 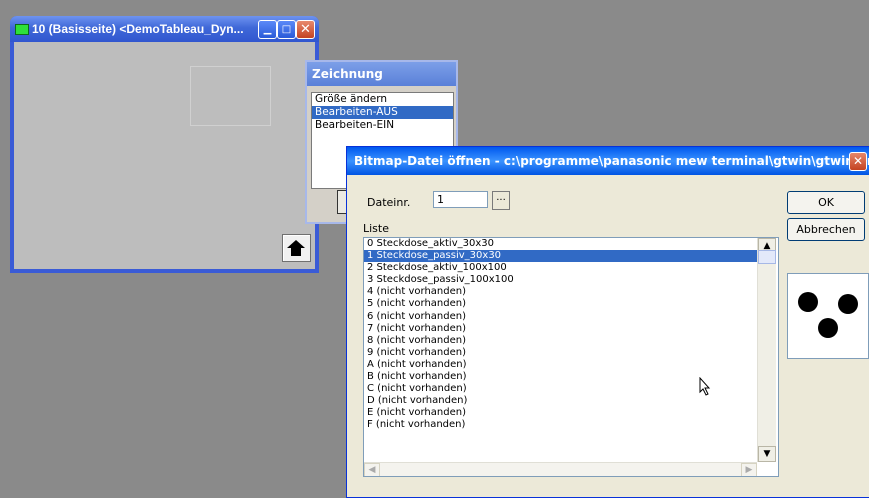 I want to click on canvas-frame, so click(x=230, y=96).